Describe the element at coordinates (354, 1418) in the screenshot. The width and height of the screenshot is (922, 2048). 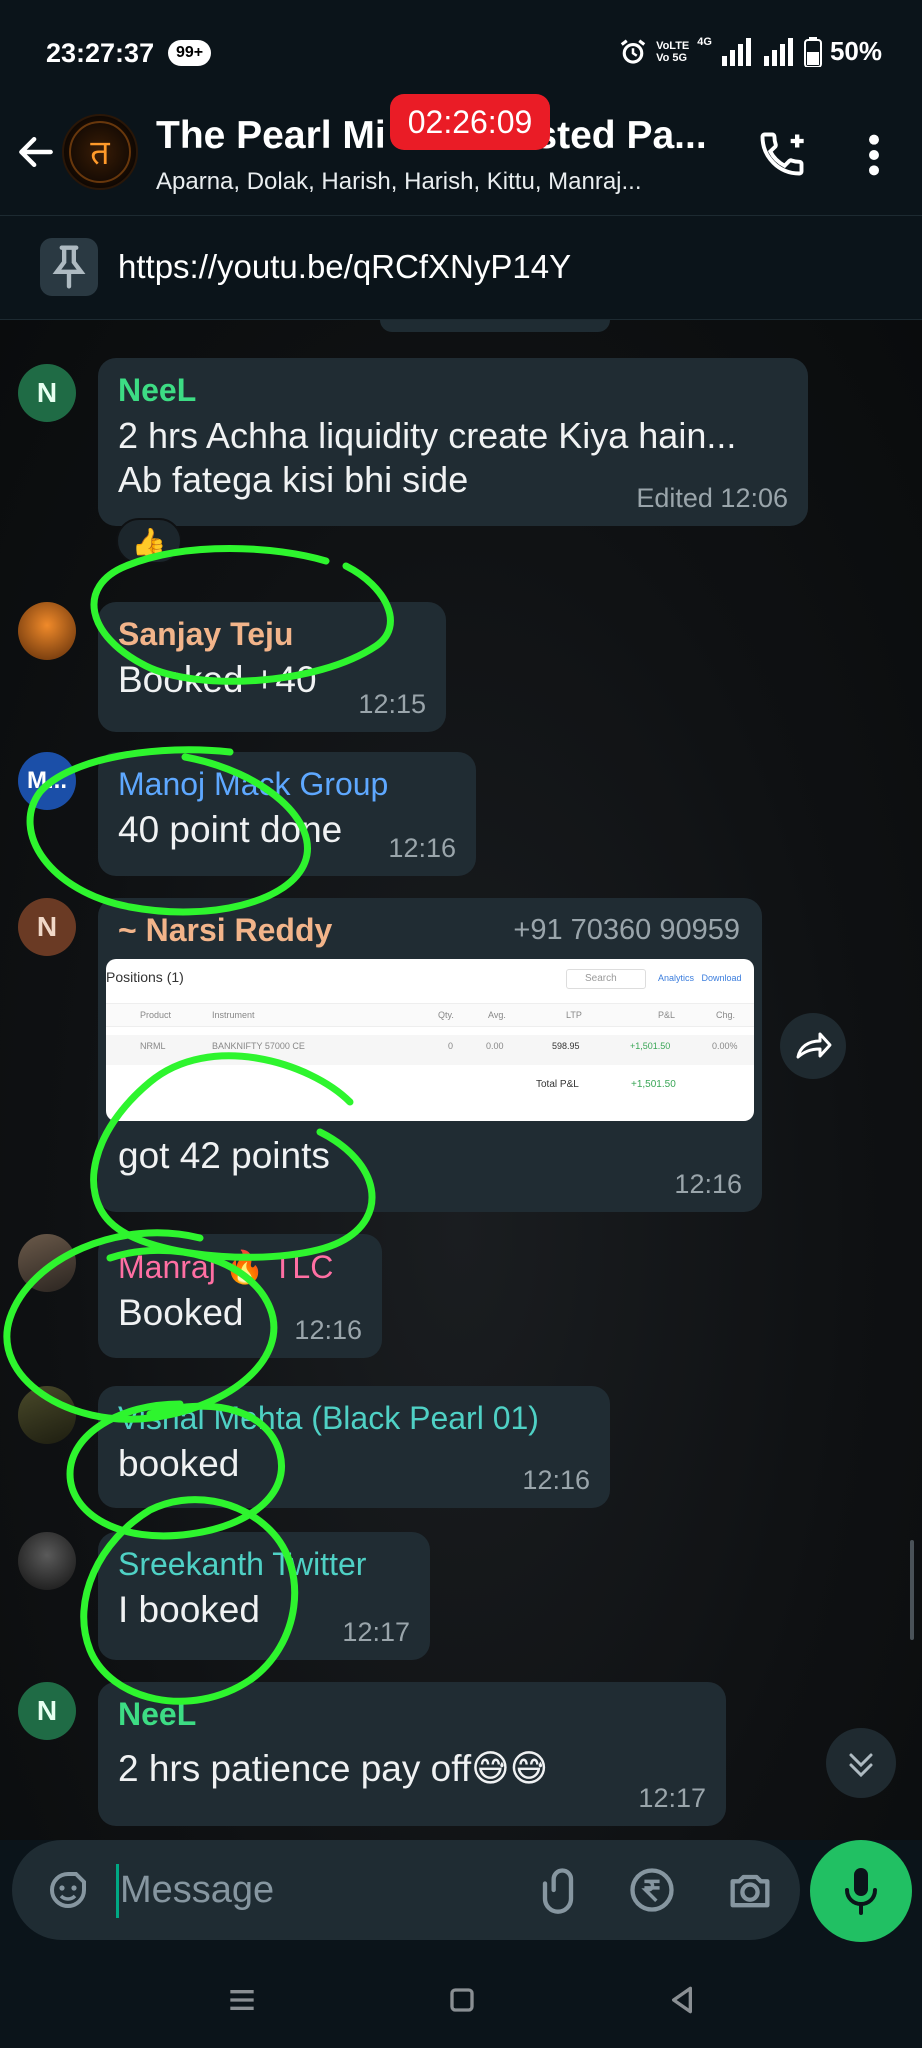
I see `sender-name: Vishal Mehta (Black Pearl 01)` at that location.